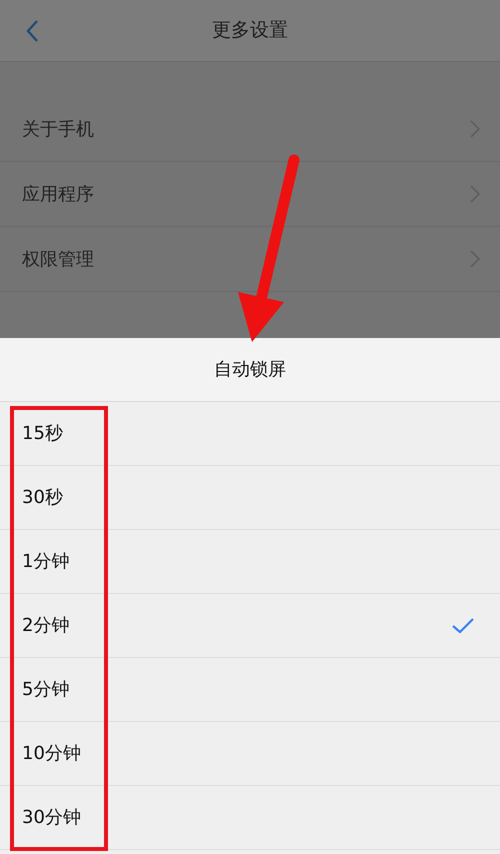 Image resolution: width=500 pixels, height=854 pixels. What do you see at coordinates (32, 31) in the screenshot?
I see `back-icon` at bounding box center [32, 31].